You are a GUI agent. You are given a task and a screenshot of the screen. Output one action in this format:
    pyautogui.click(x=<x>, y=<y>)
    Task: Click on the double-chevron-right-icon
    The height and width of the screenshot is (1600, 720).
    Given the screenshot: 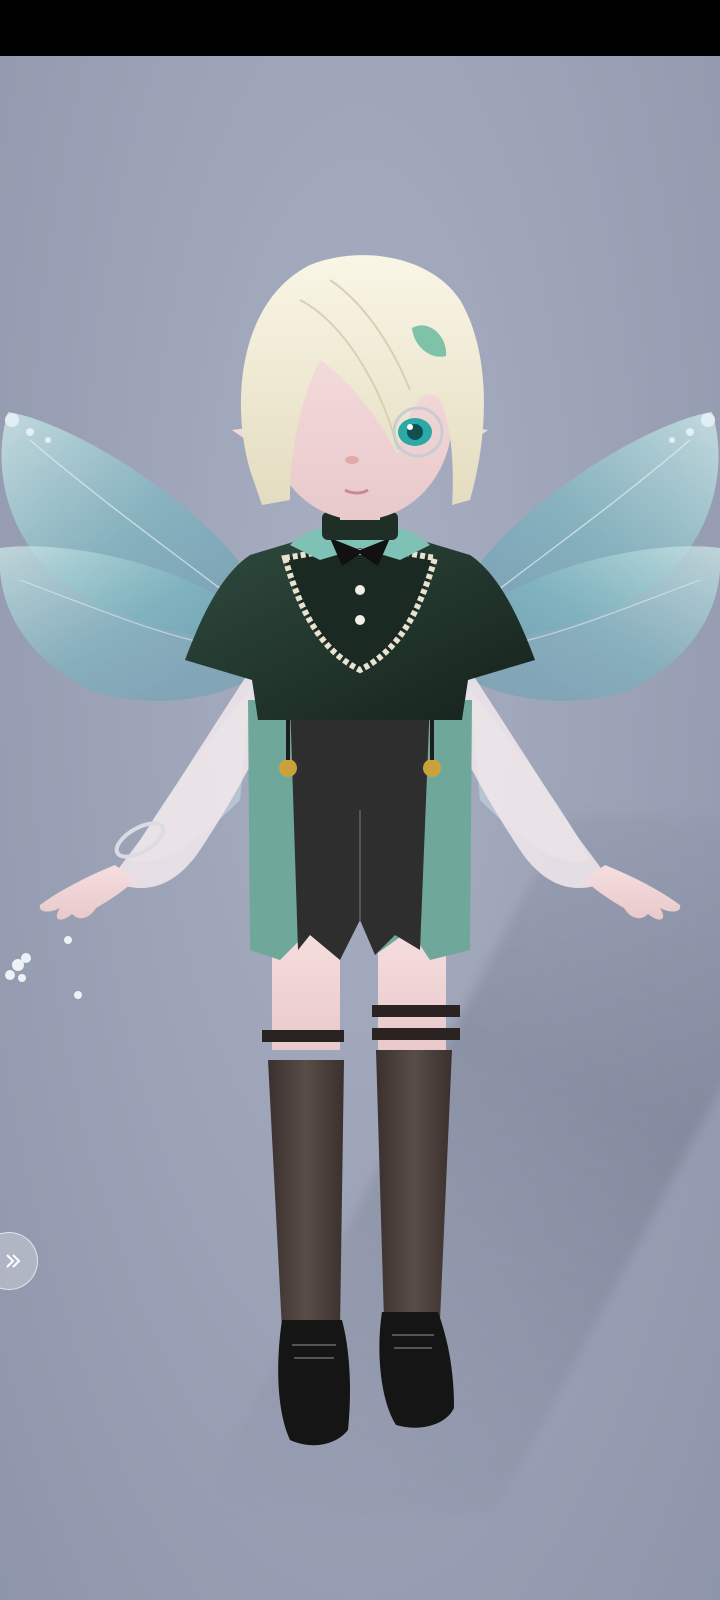 What is the action you would take?
    pyautogui.click(x=13, y=1261)
    